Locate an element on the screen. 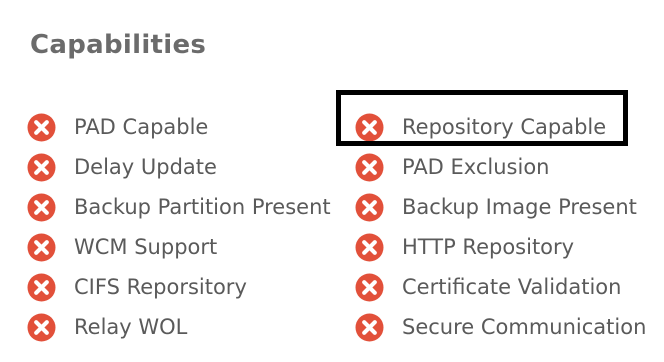 The height and width of the screenshot is (362, 664). capability-certificate-validation: Certificate Validation is located at coordinates (500, 287).